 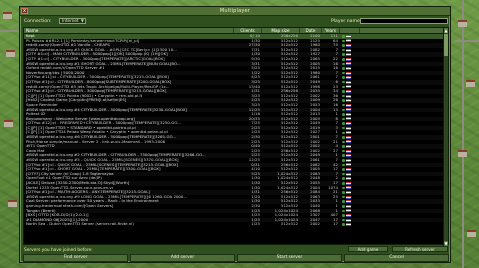 I want to click on top-controls: Connection: Internet ▼ Player name:, so click(x=235, y=21).